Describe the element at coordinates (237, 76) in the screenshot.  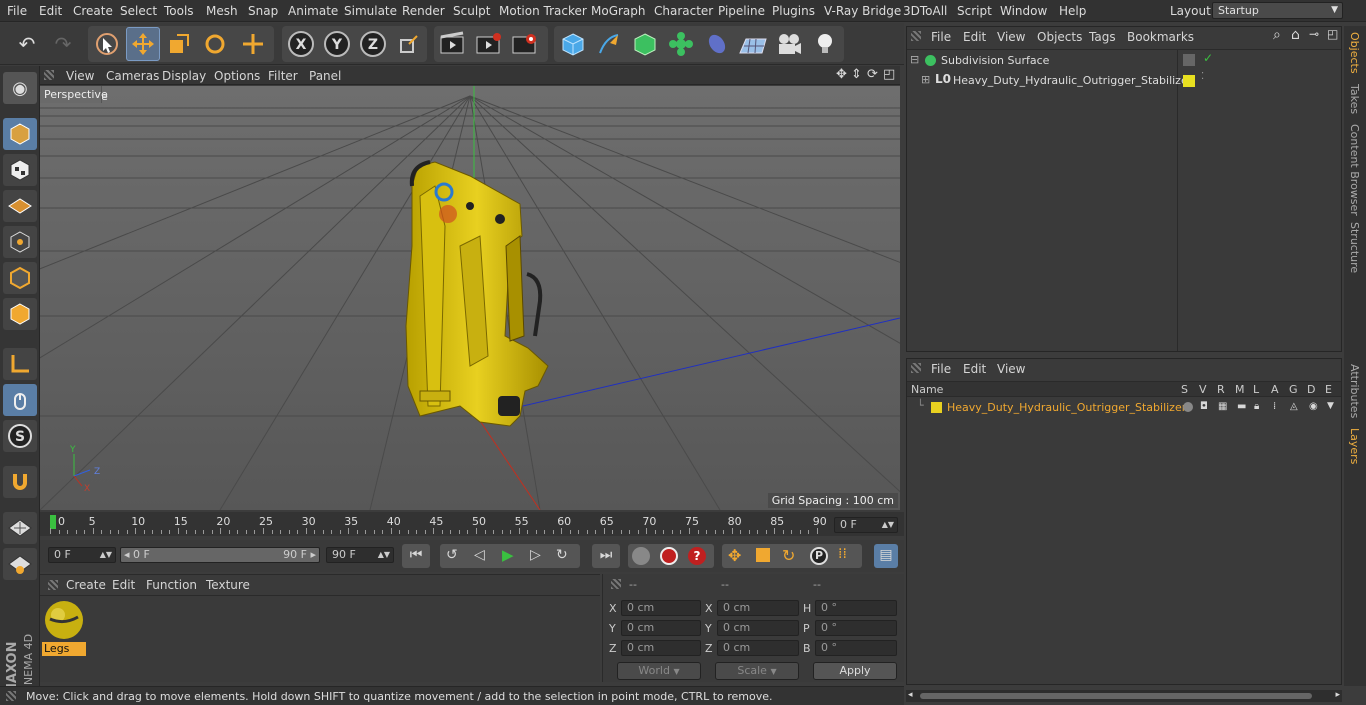
I see `viewport-menu-options: Options` at that location.